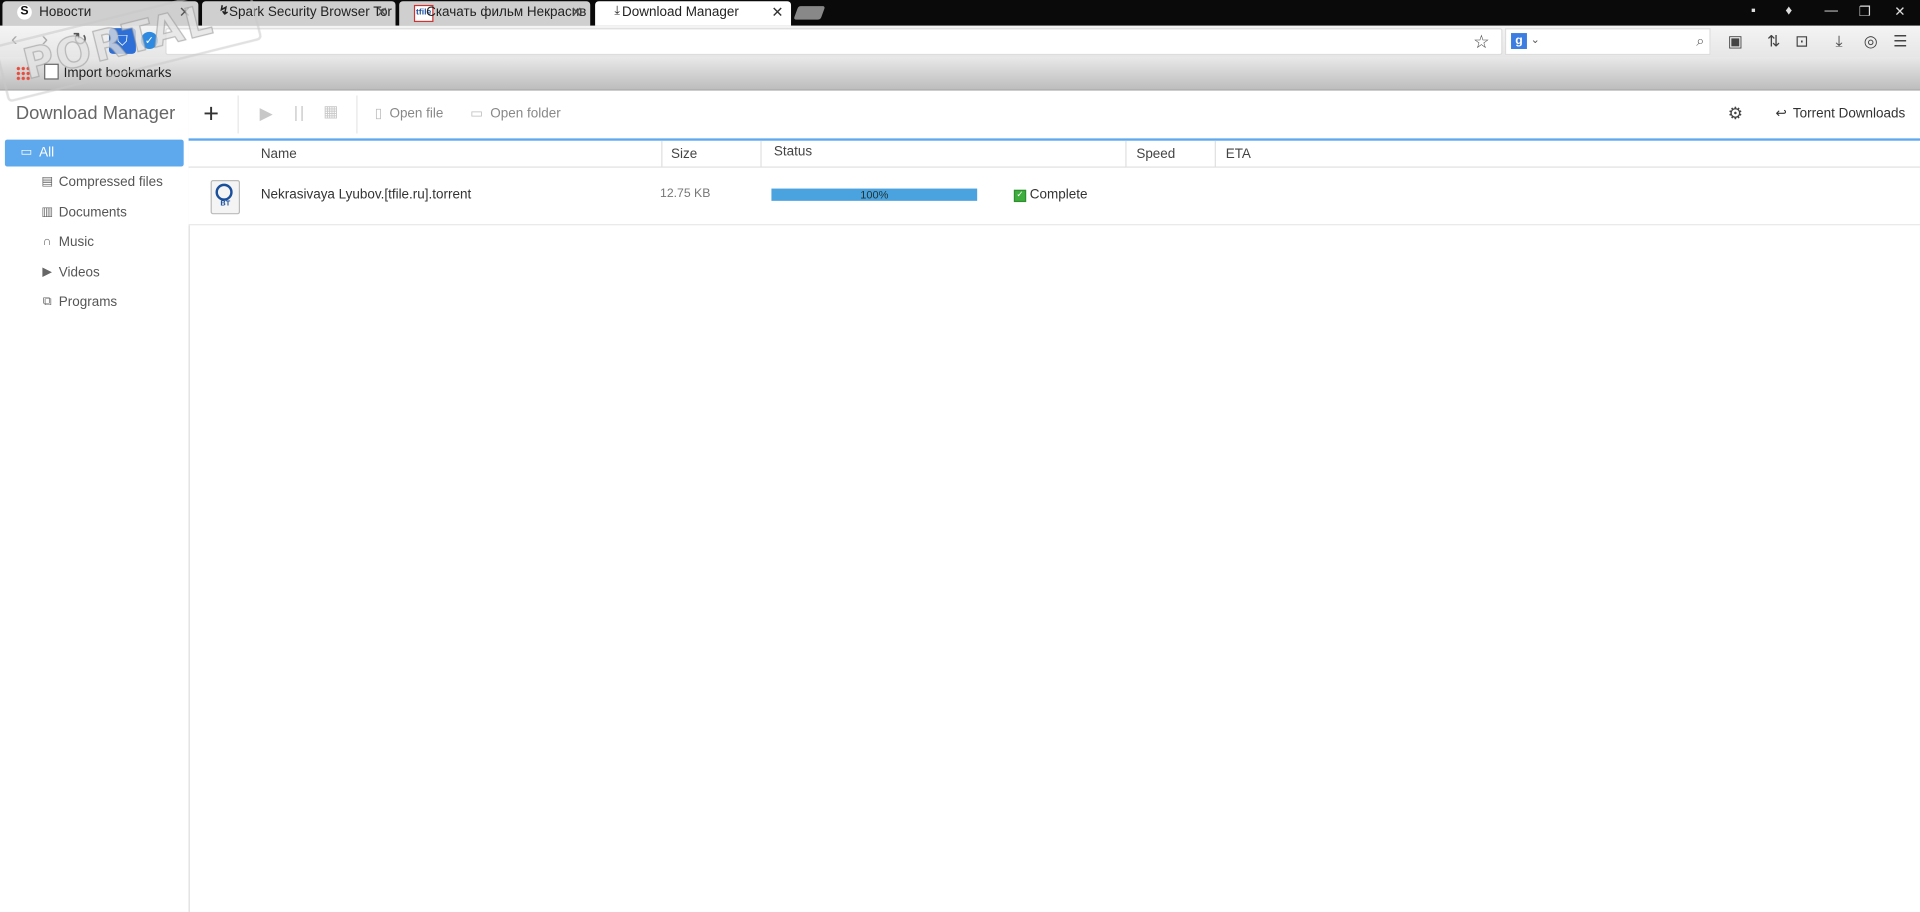 Image resolution: width=1920 pixels, height=912 pixels. I want to click on gear-icon: ⚙, so click(1735, 113).